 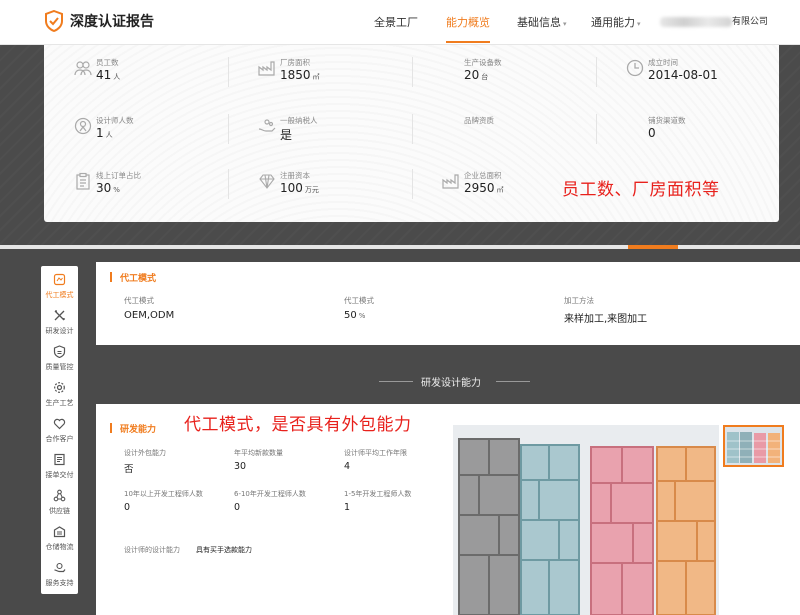 What do you see at coordinates (319, 133) in the screenshot?
I see `stat-taxpayer: 一般纳税人 是` at bounding box center [319, 133].